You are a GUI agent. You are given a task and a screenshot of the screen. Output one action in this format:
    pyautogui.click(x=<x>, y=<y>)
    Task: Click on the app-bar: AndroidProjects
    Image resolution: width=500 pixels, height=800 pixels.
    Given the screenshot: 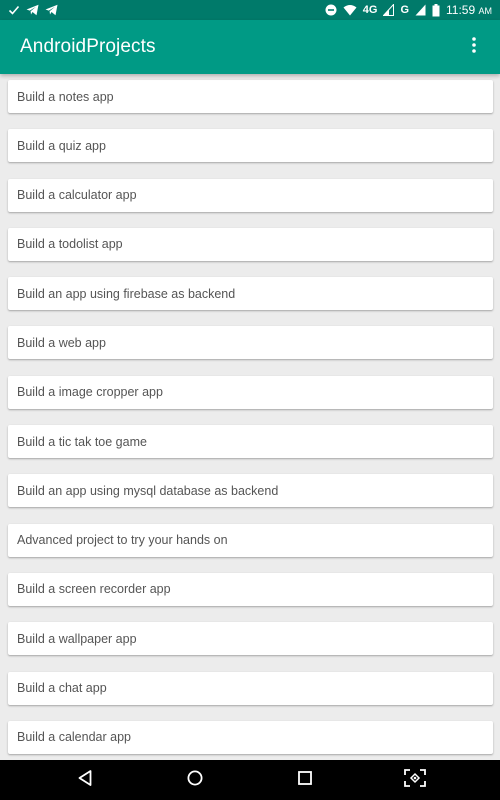 What is the action you would take?
    pyautogui.click(x=250, y=47)
    